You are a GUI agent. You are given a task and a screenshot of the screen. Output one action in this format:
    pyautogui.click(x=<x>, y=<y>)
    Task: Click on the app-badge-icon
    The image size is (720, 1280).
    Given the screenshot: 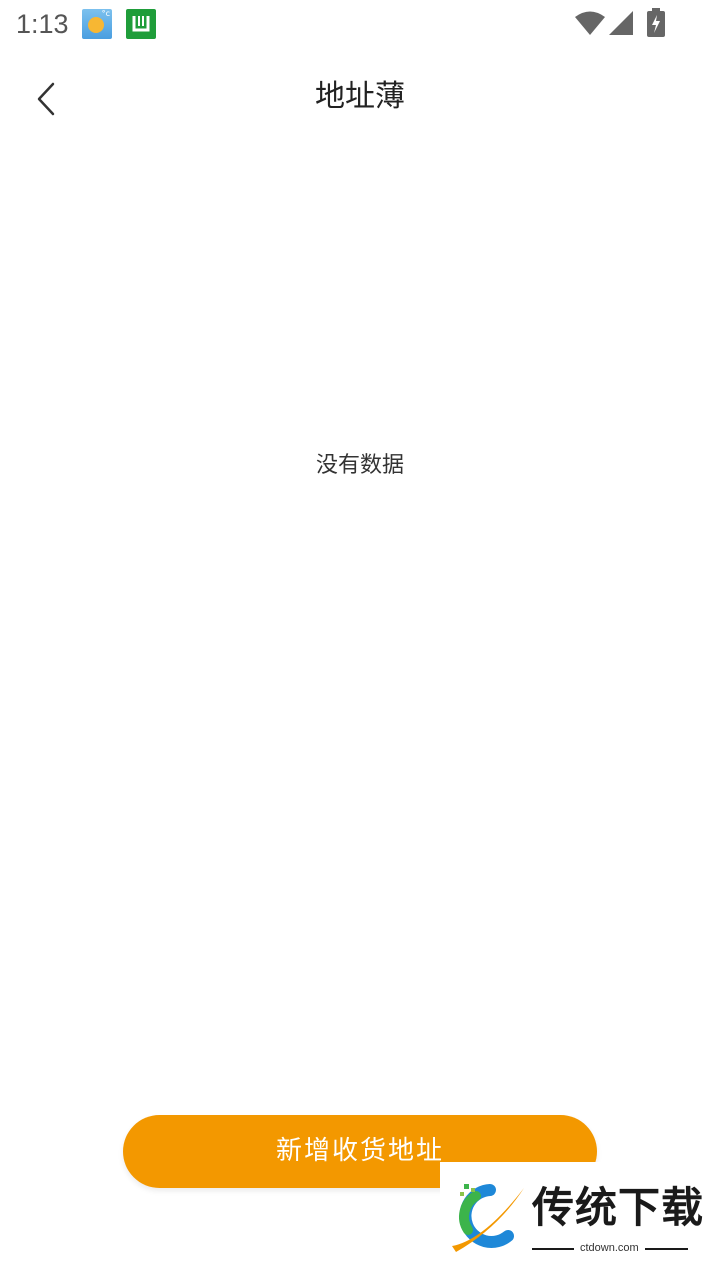 What is the action you would take?
    pyautogui.click(x=141, y=24)
    